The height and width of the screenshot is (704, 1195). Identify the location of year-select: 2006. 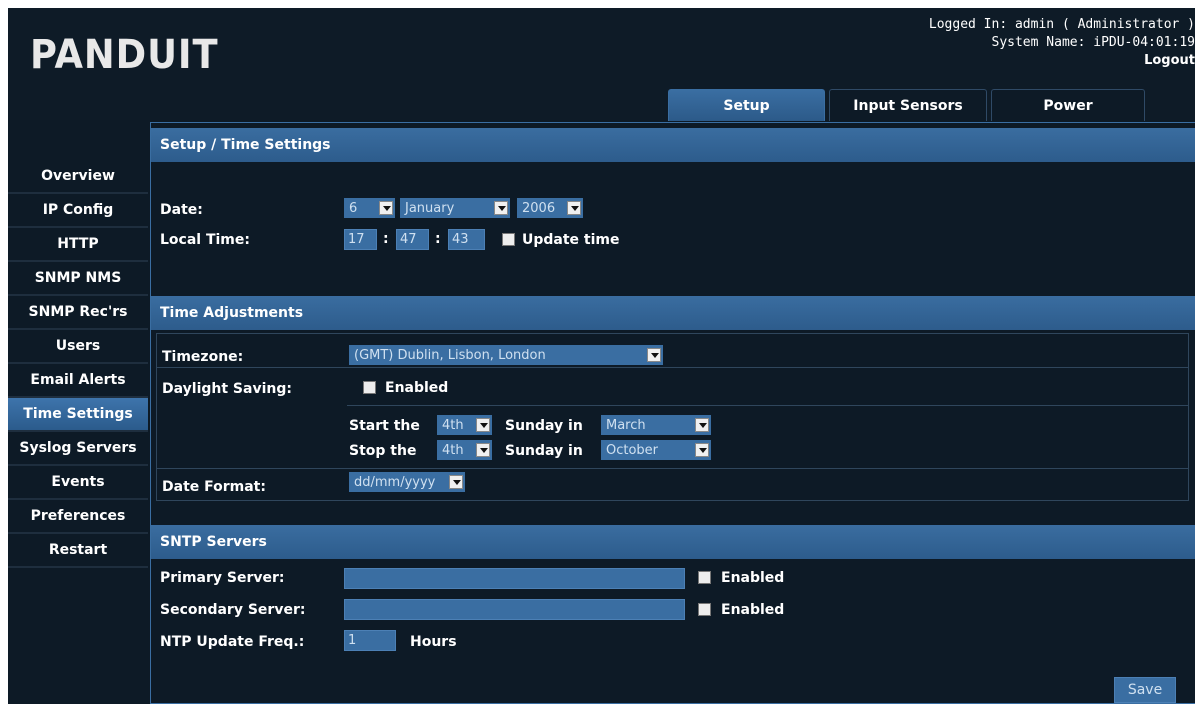
(550, 208).